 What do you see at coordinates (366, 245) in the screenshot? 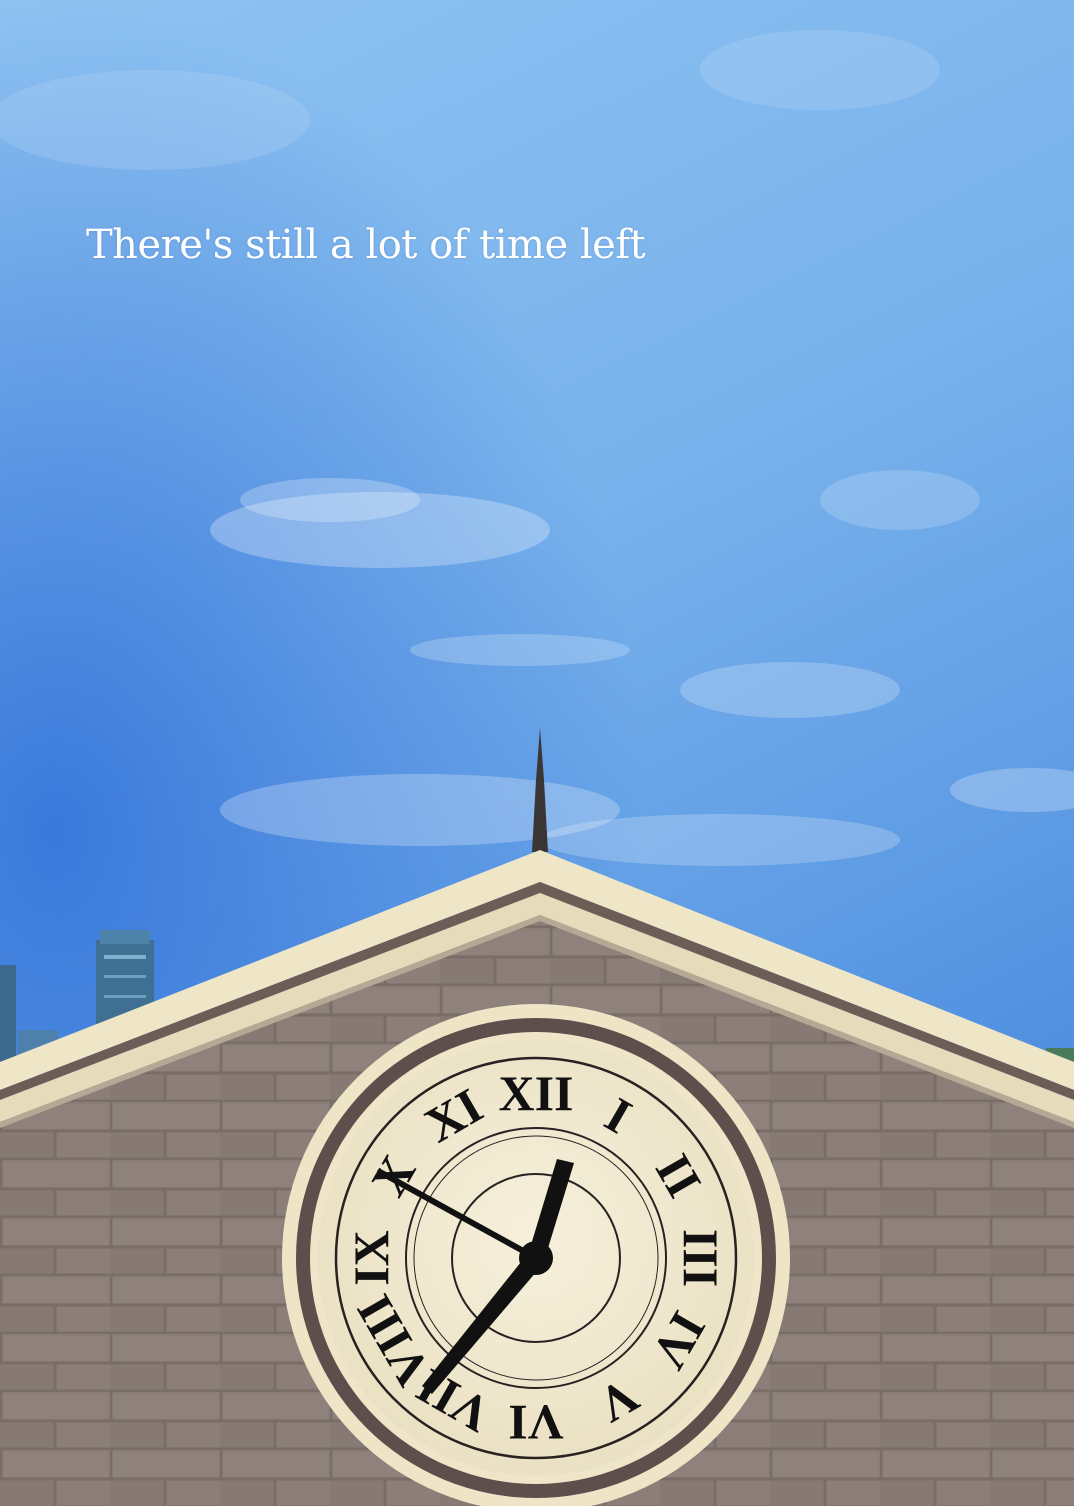
I see `message-text: There's still a lot of time left` at bounding box center [366, 245].